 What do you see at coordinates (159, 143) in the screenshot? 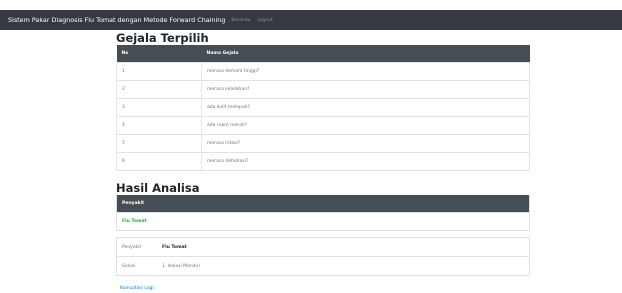
I see `row-number: 5` at bounding box center [159, 143].